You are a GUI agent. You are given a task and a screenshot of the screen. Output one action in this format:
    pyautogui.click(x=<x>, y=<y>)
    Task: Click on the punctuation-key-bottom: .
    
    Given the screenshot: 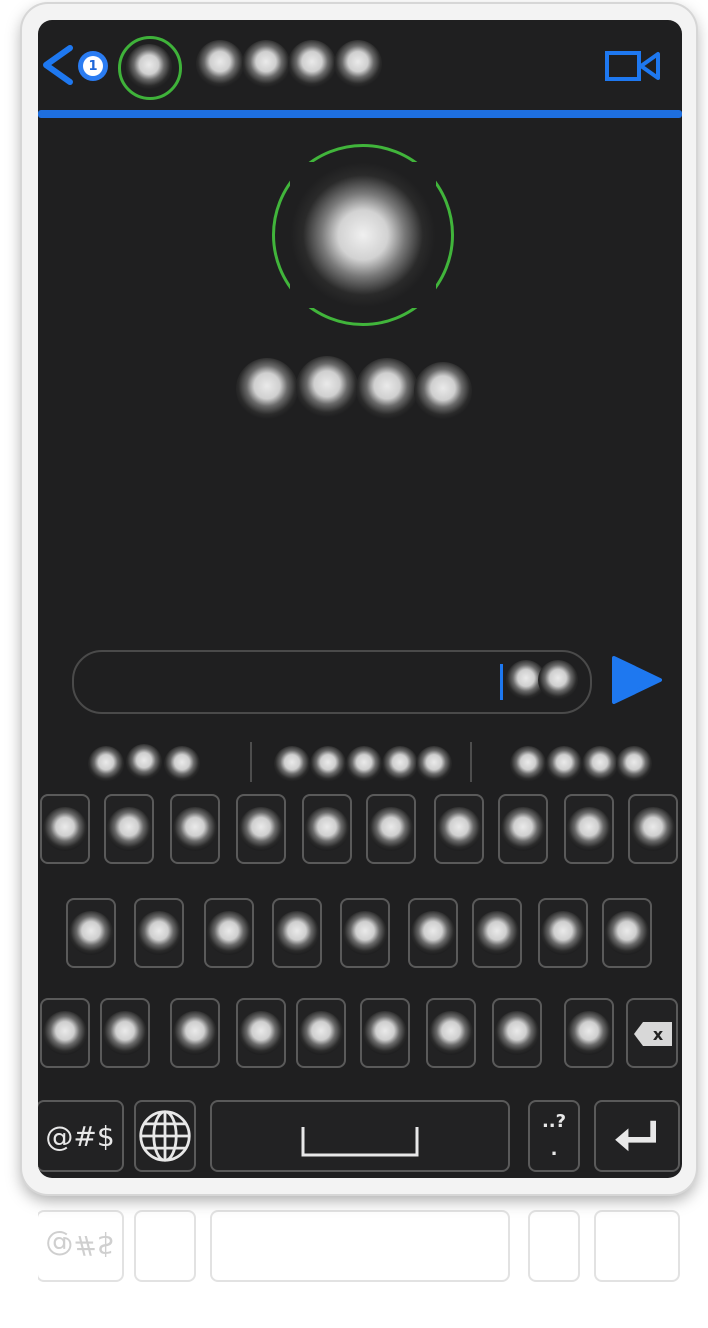 What is the action you would take?
    pyautogui.click(x=554, y=1149)
    